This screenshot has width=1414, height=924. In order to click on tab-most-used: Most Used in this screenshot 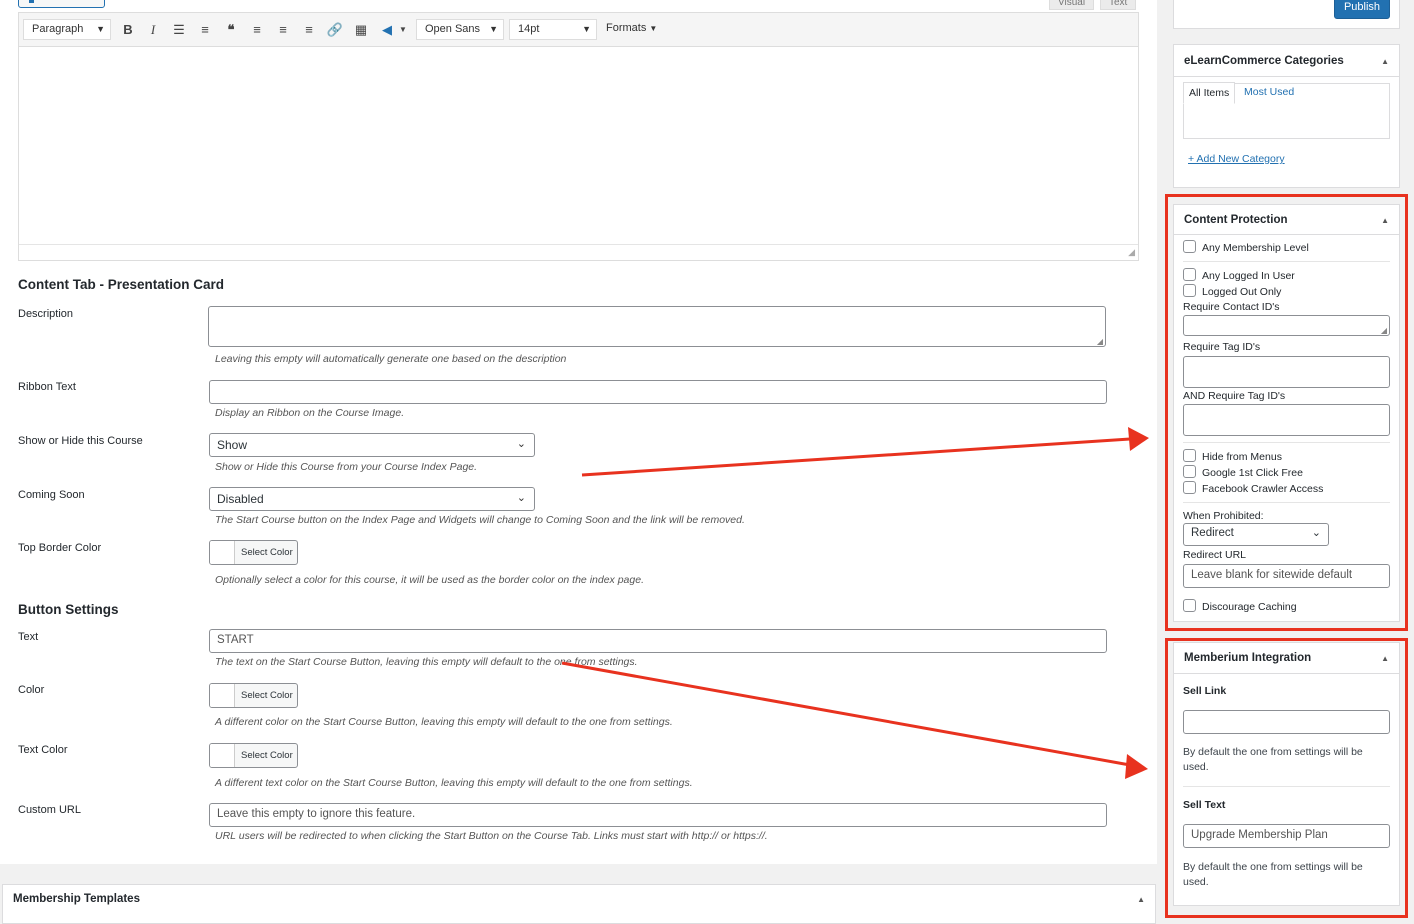, I will do `click(1269, 92)`.